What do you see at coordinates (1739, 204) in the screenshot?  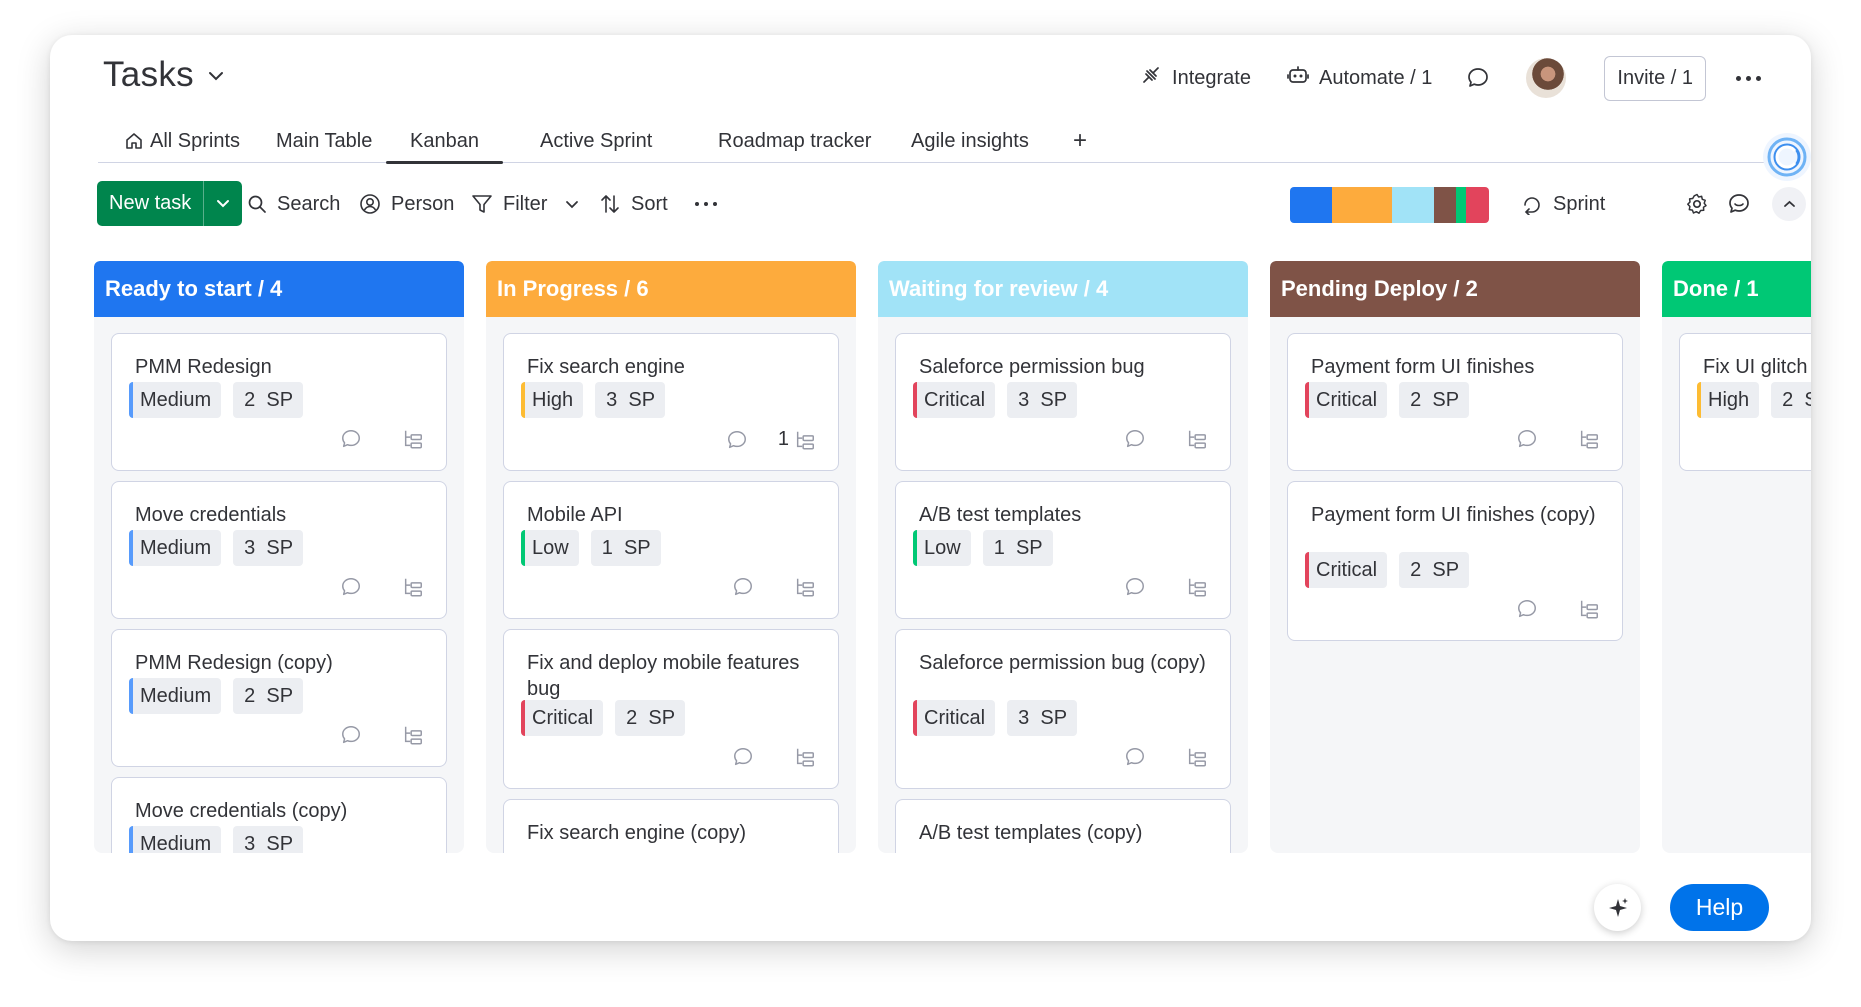 I see `feedback-chat-icon` at bounding box center [1739, 204].